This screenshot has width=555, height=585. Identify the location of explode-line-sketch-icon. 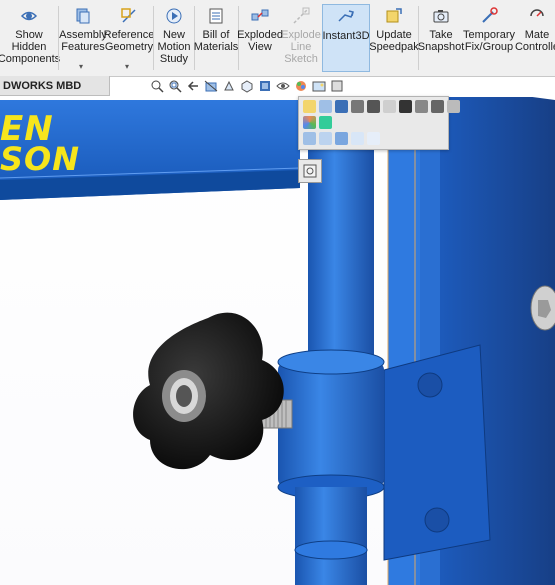
(301, 15).